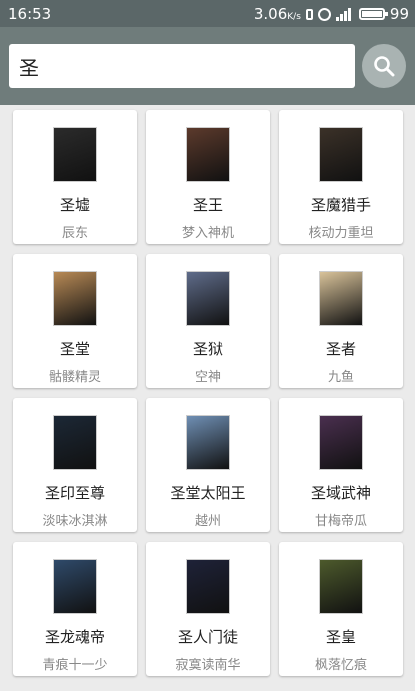  I want to click on book-author: 寂寞读南华, so click(208, 665).